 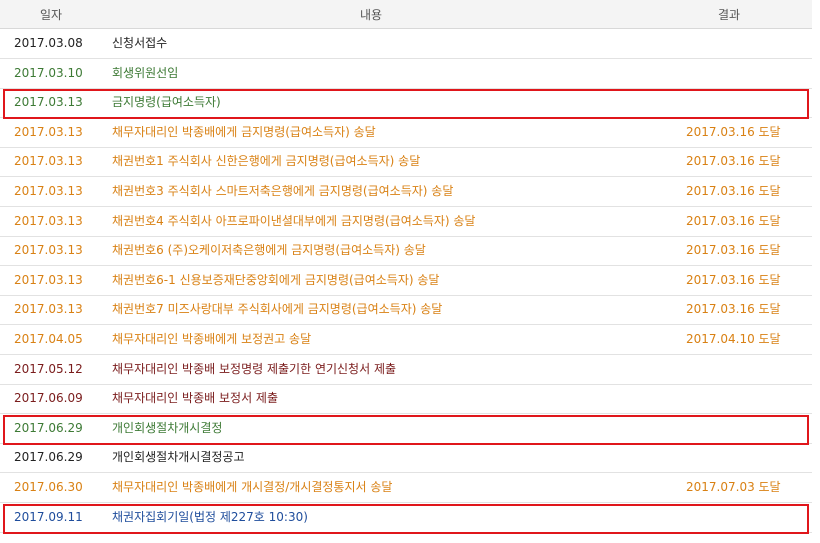 What do you see at coordinates (140, 43) in the screenshot?
I see `row-content: 신청서접수` at bounding box center [140, 43].